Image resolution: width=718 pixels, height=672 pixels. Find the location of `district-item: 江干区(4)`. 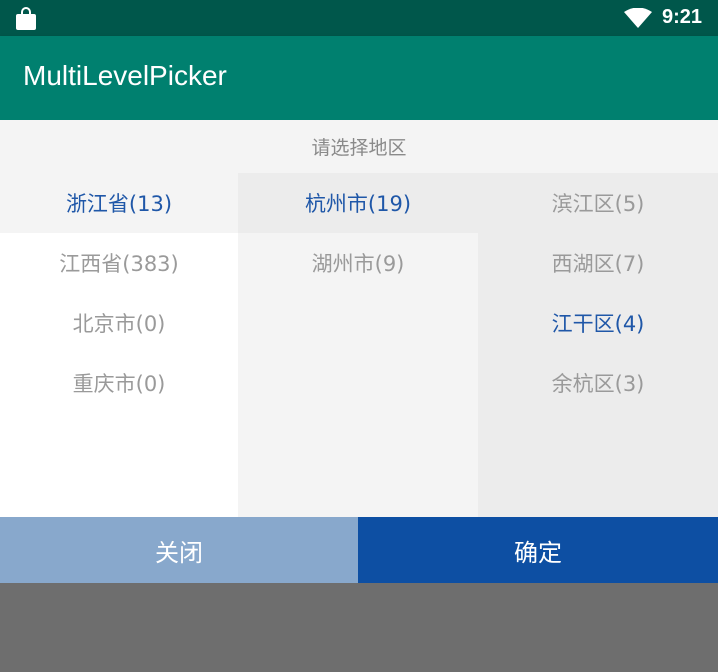

district-item: 江干区(4) is located at coordinates (598, 323).